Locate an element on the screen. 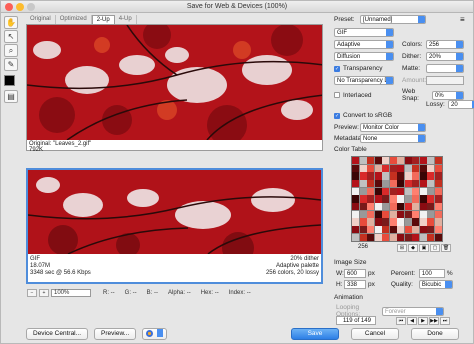  height-field: 338 is located at coordinates (355, 284).